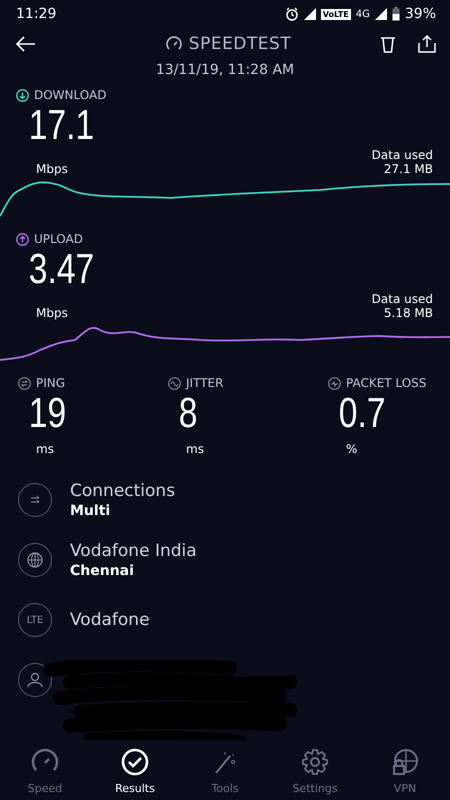 Image resolution: width=450 pixels, height=800 pixels. What do you see at coordinates (91, 511) in the screenshot?
I see `detail-subtitle: Multi` at bounding box center [91, 511].